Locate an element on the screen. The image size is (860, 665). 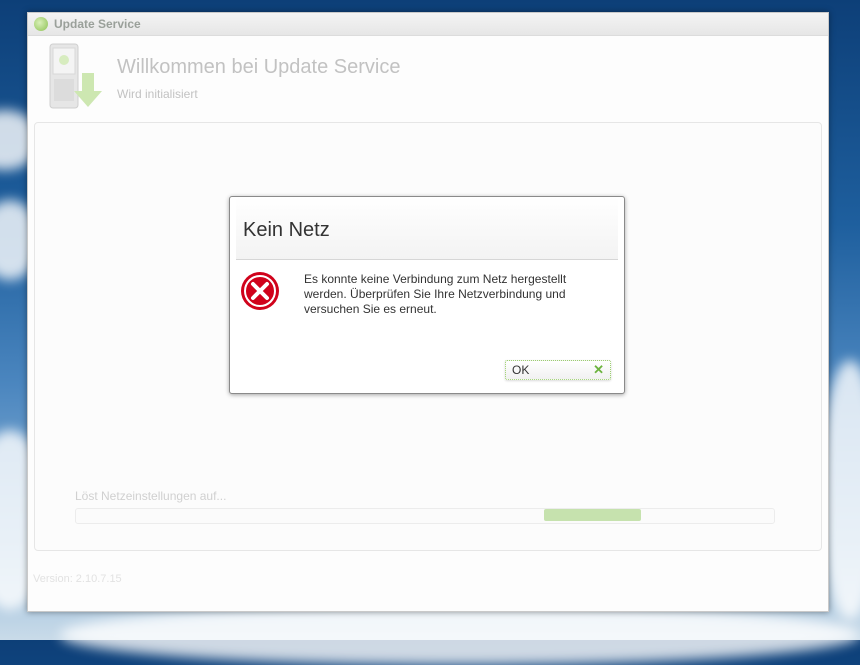
progress-bar is located at coordinates (425, 516).